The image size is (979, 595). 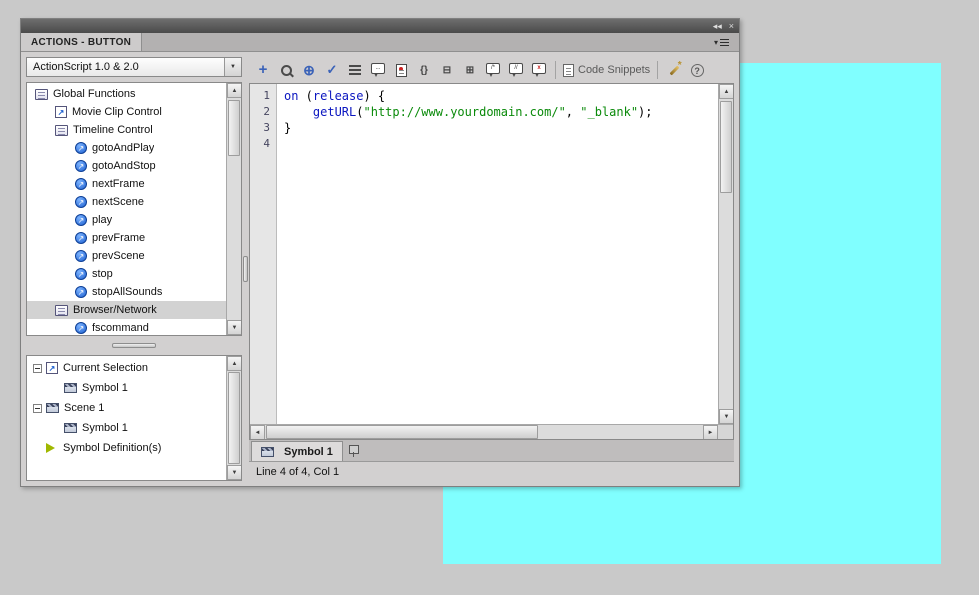 I want to click on dropdown-arrow-button: ▼, so click(x=232, y=67).